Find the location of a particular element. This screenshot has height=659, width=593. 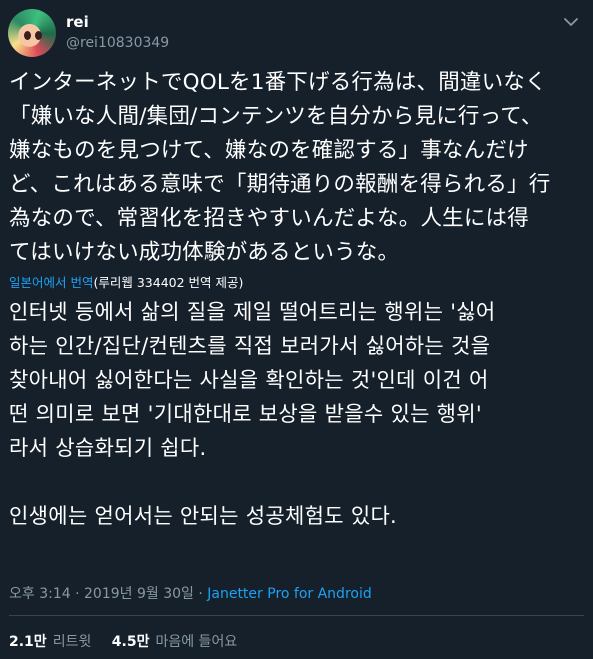

likes-label: 마음에 들어요 is located at coordinates (196, 642).